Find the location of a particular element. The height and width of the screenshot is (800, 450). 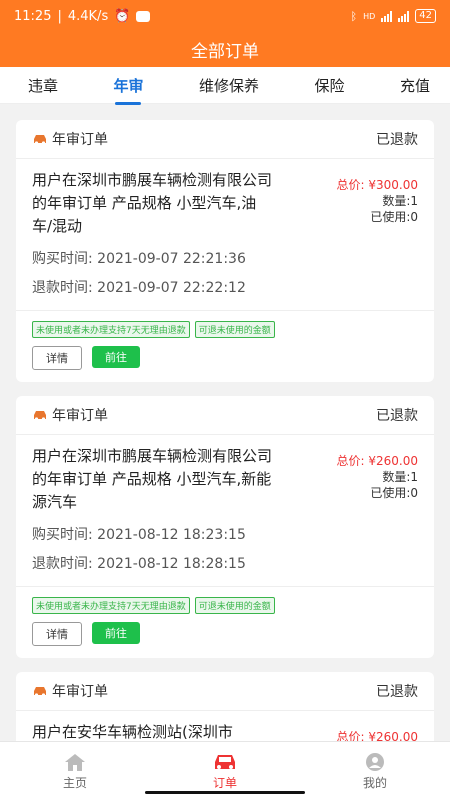

status-bar: 11:25 | 4.4K/s ⏰ ᛒ HD 42 is located at coordinates (225, 16).